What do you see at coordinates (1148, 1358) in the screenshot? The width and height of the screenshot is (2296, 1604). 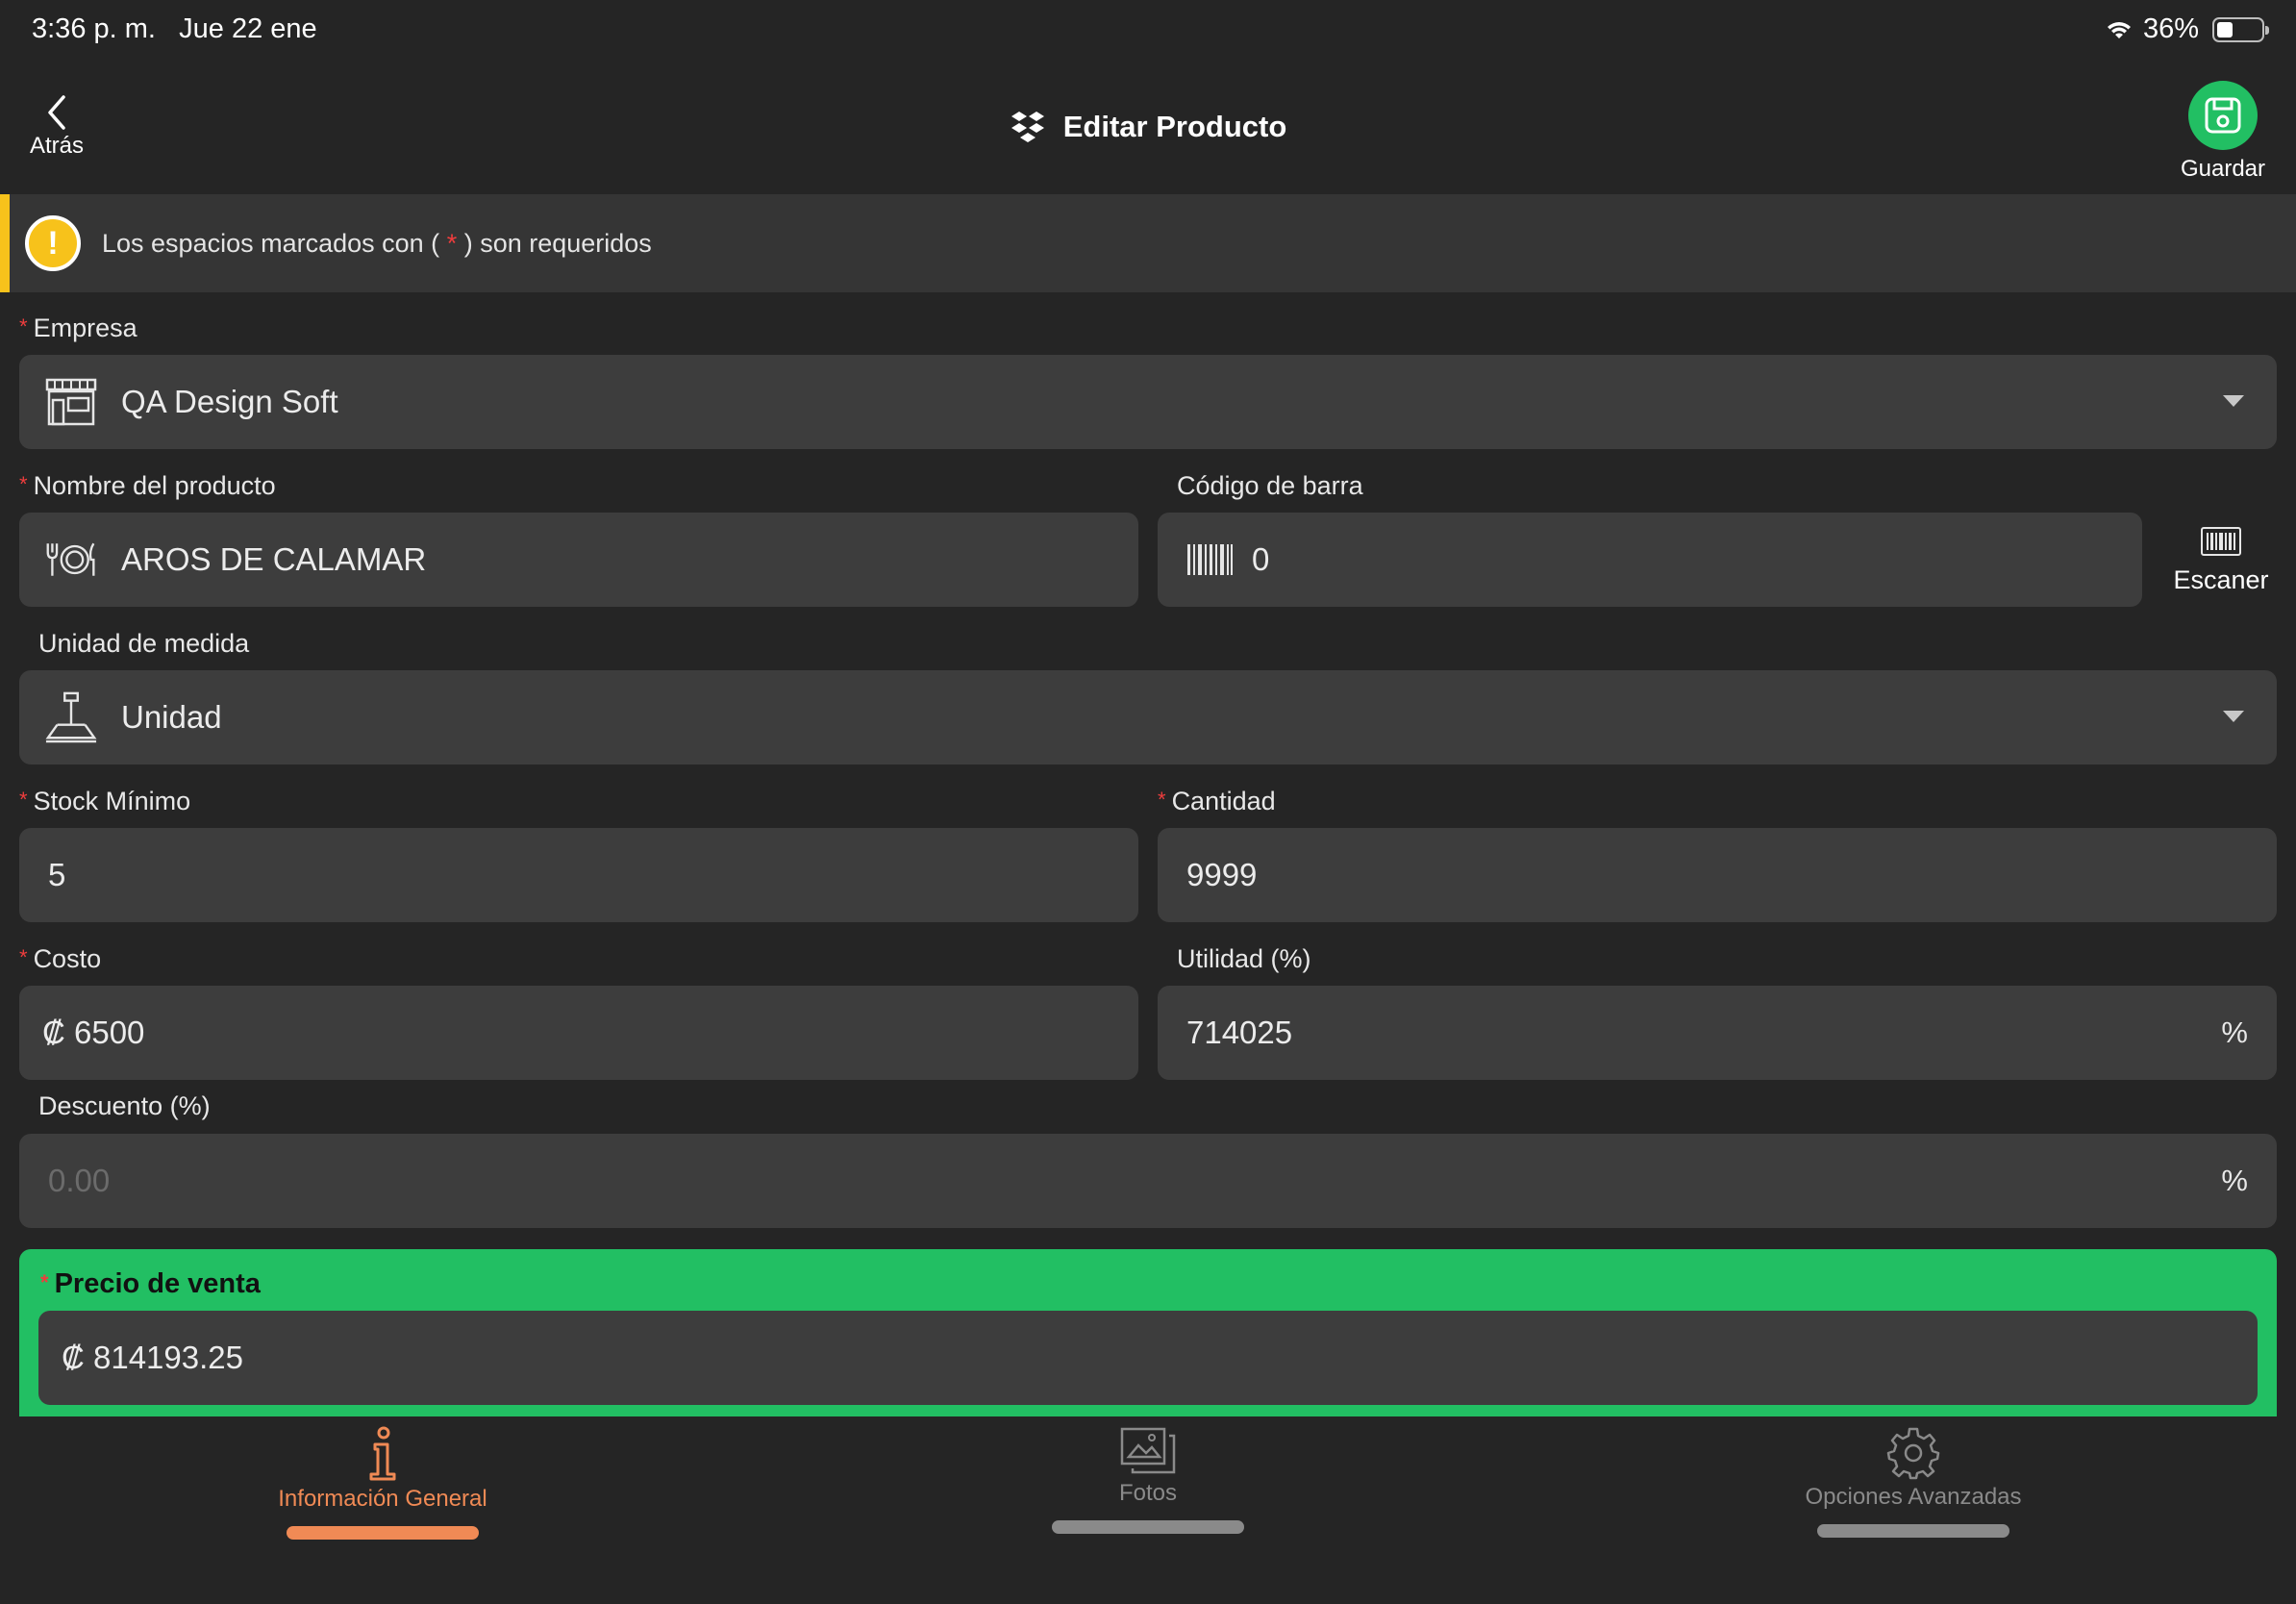 I see `precio-venta-input: ₡ 814193.25` at bounding box center [1148, 1358].